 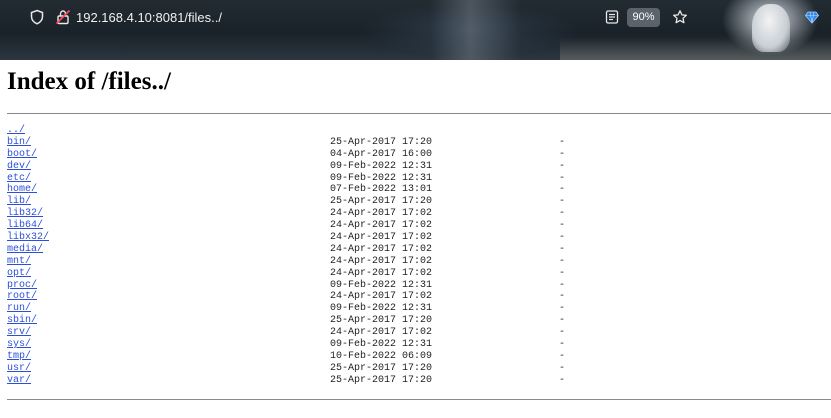 I want to click on zoom-level-button: 90%, so click(x=643, y=17).